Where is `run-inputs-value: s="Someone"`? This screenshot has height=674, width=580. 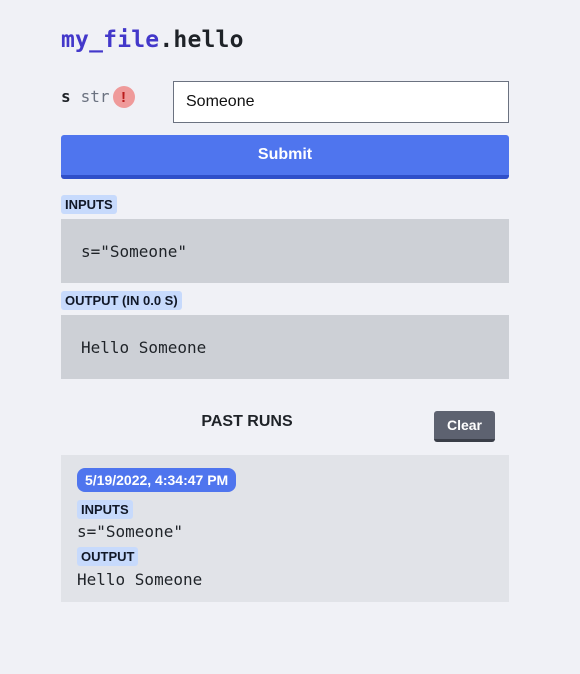 run-inputs-value: s="Someone" is located at coordinates (130, 531).